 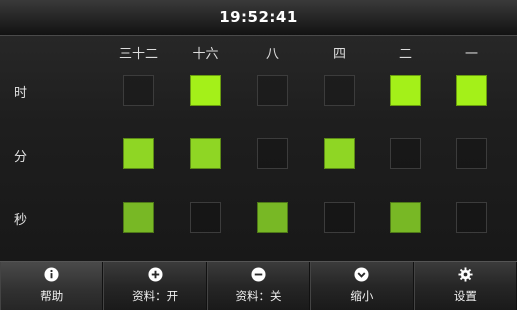 What do you see at coordinates (138, 90) in the screenshot?
I see `bit-cell-r0-c0-off` at bounding box center [138, 90].